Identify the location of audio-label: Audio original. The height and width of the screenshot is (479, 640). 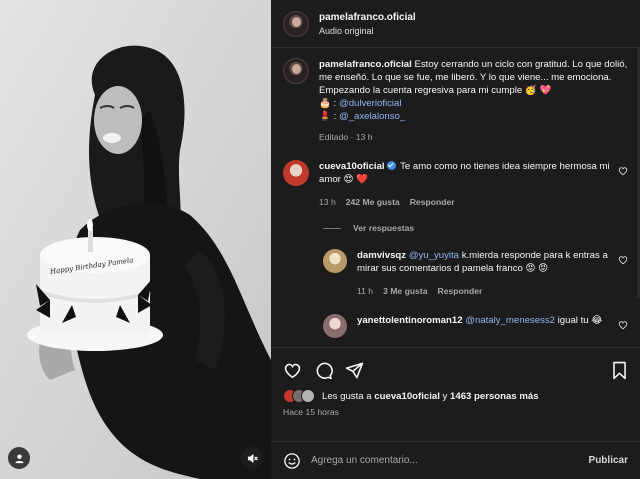
(367, 31).